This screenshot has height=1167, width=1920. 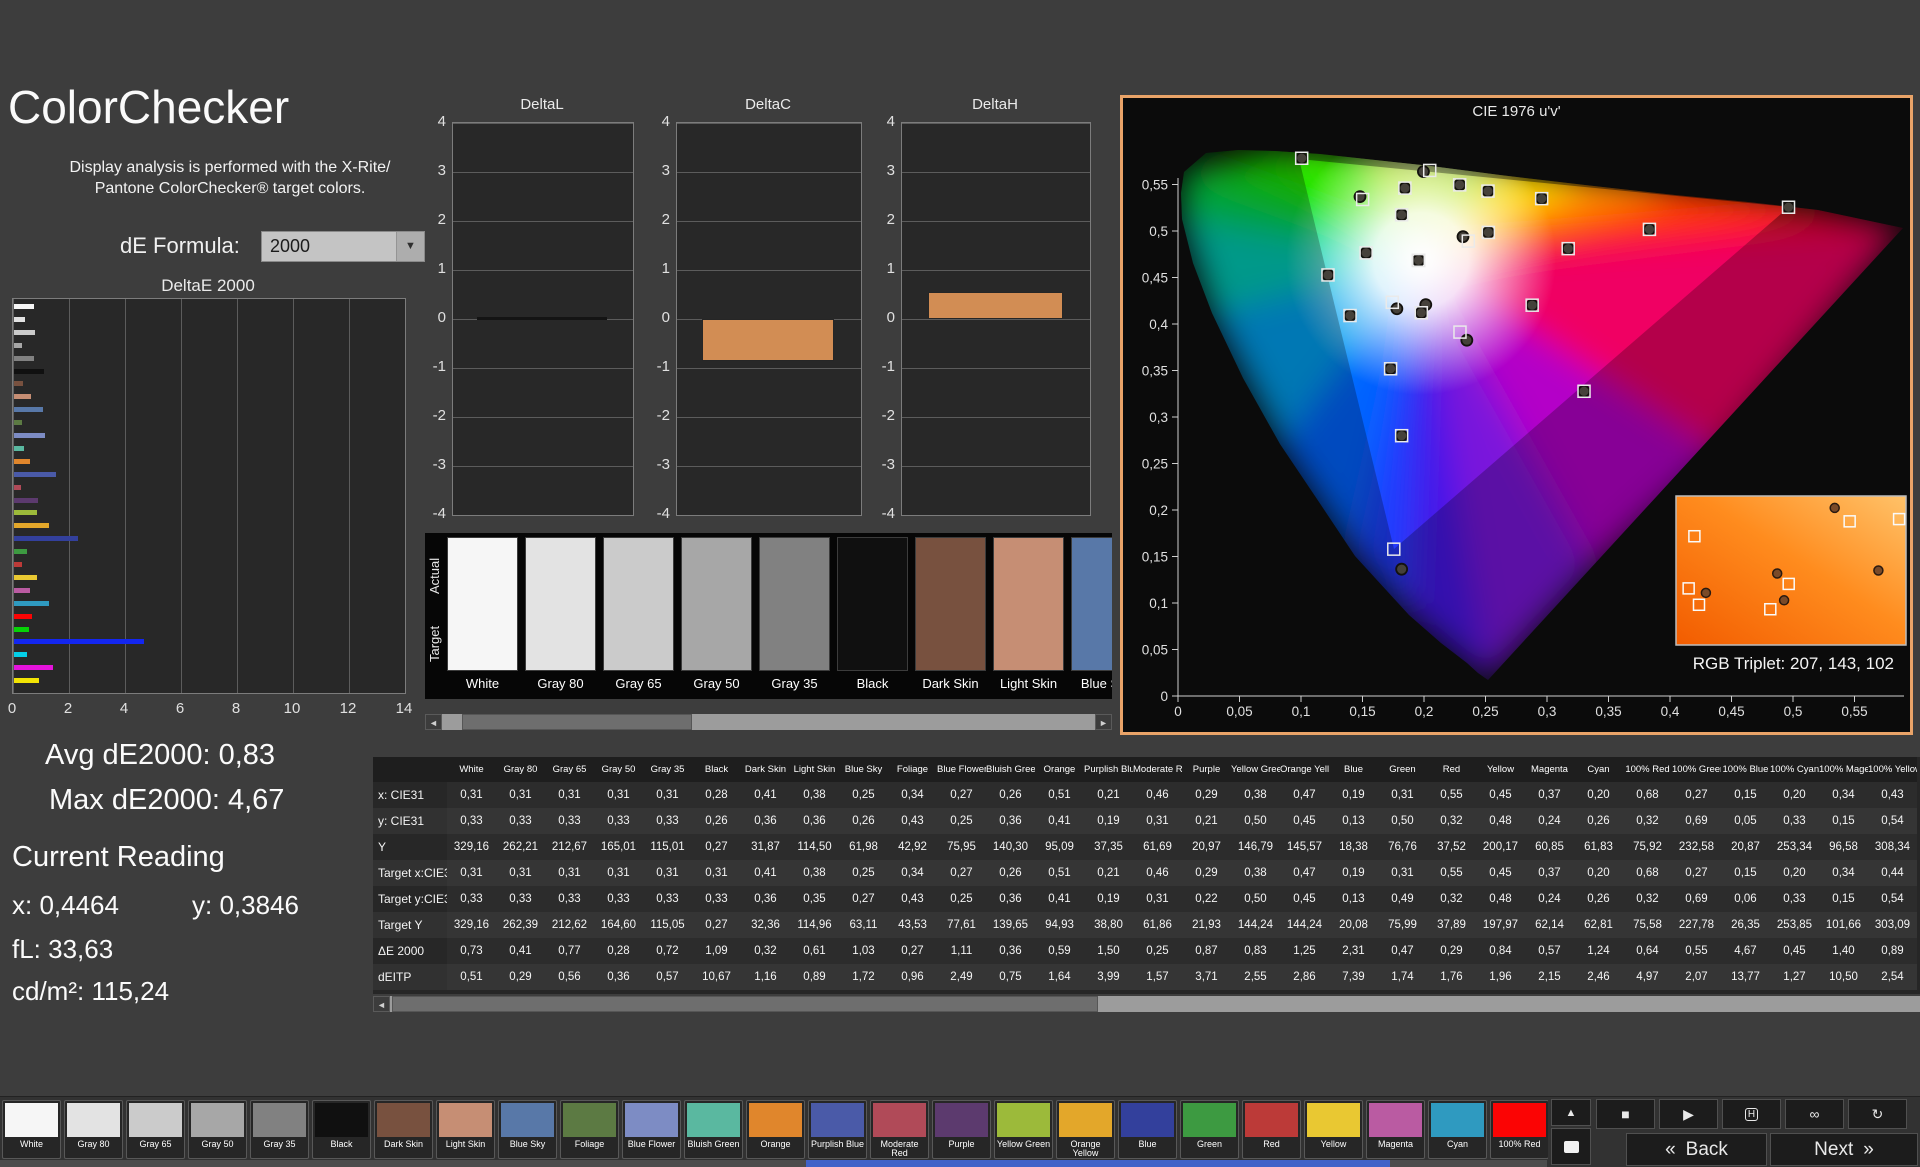 I want to click on toolbar-patch-tile: Dark Skin, so click(x=403, y=1129).